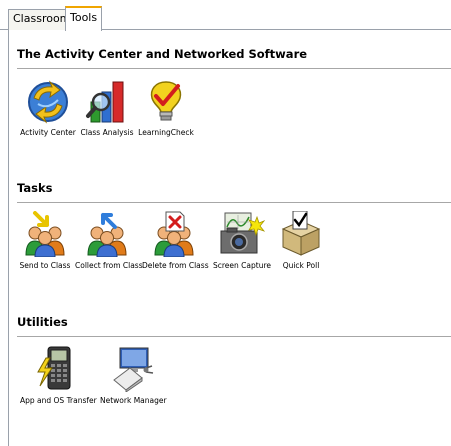 The image size is (451, 446). I want to click on tab-tools: Tools, so click(83, 18).